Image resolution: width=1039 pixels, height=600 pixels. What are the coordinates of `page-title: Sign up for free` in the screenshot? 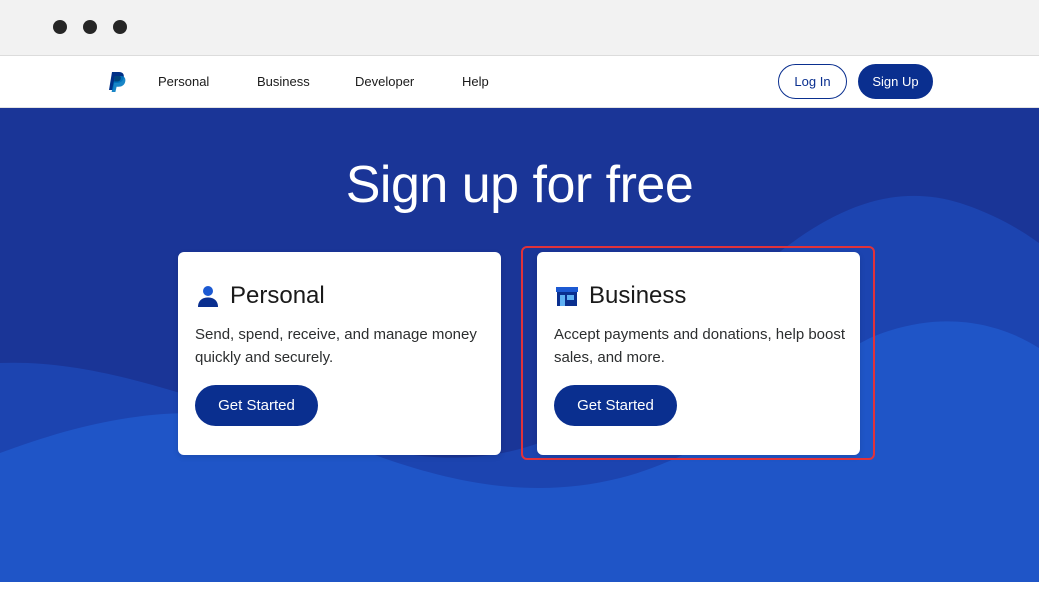 It's located at (519, 185).